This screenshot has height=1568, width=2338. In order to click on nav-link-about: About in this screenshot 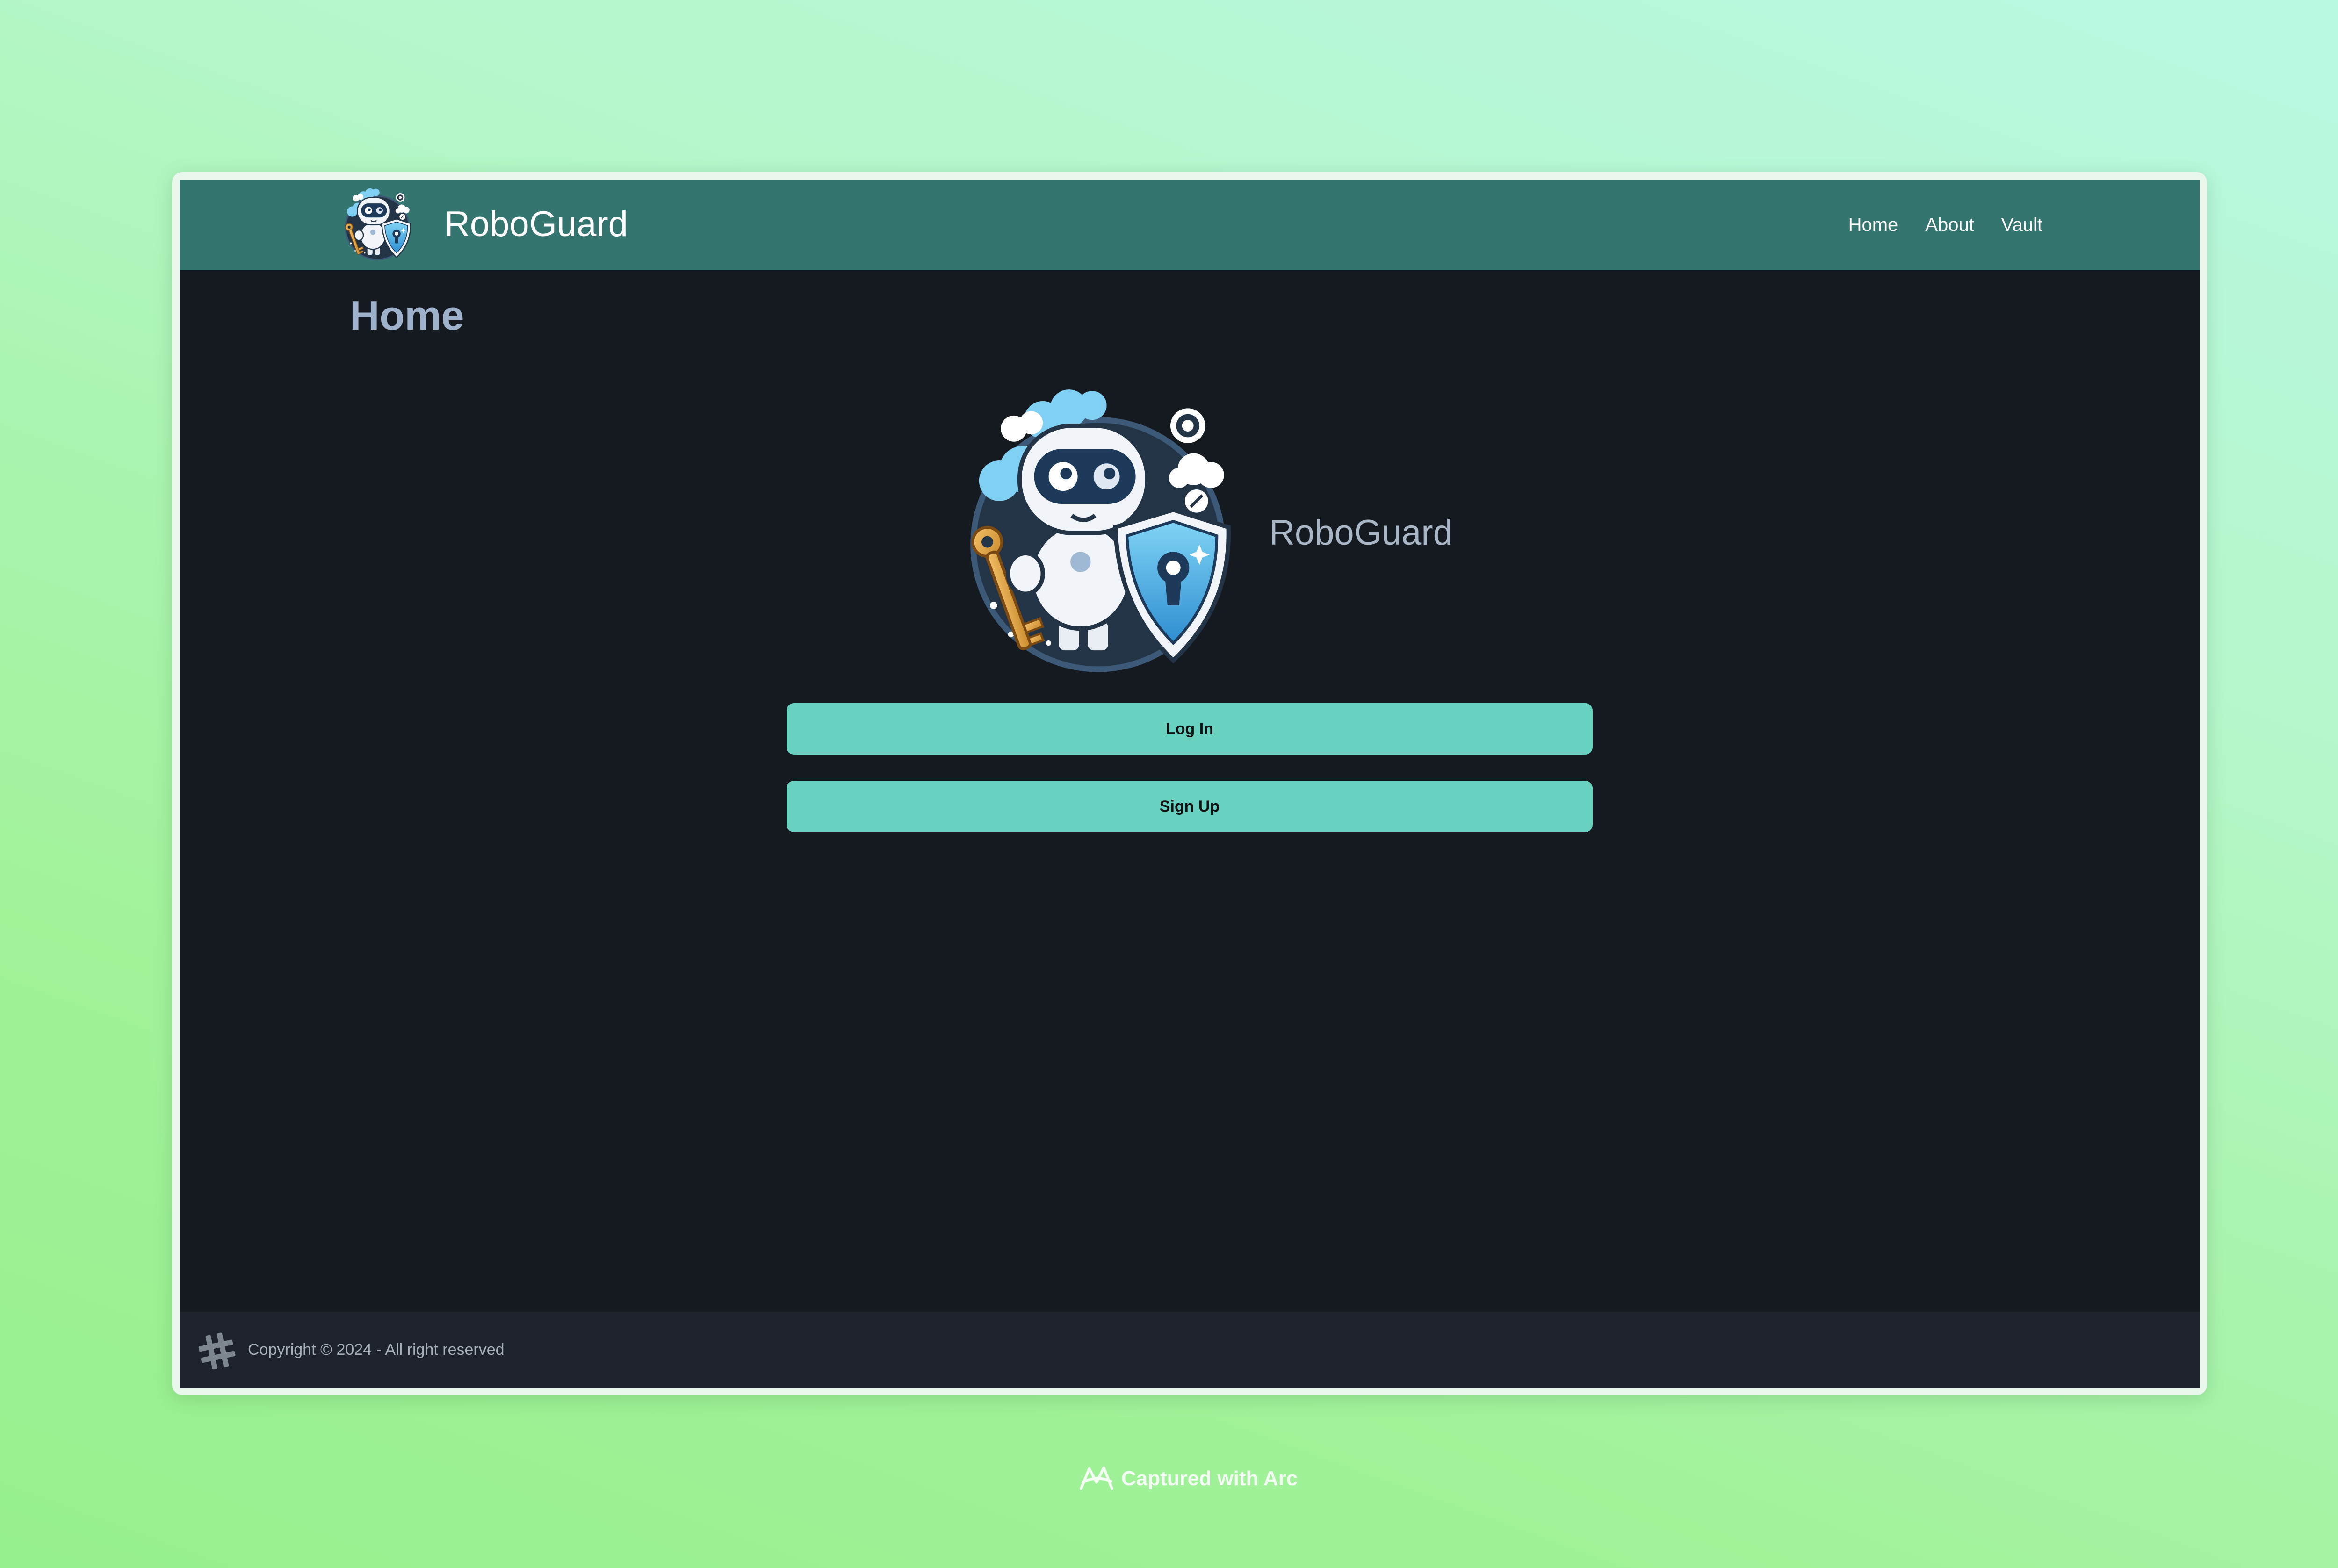, I will do `click(1950, 225)`.